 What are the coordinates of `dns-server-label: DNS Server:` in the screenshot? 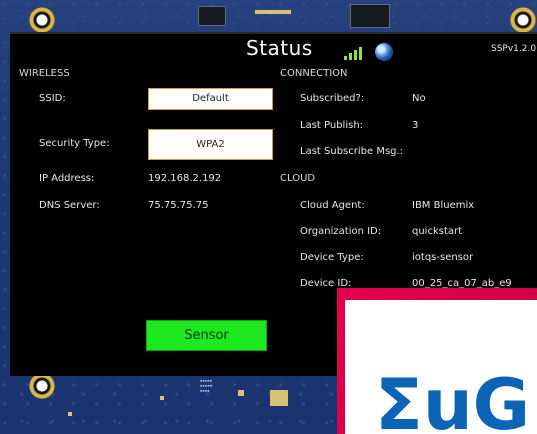 It's located at (69, 205).